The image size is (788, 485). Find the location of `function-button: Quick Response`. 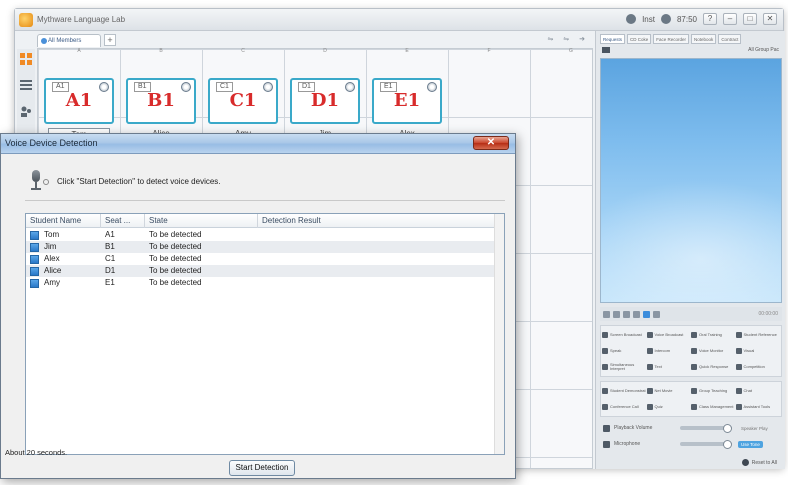

function-button: Quick Response is located at coordinates (713, 367).